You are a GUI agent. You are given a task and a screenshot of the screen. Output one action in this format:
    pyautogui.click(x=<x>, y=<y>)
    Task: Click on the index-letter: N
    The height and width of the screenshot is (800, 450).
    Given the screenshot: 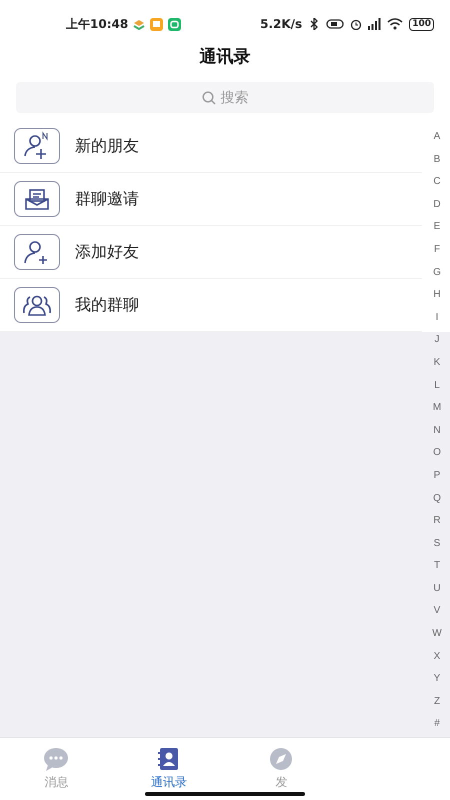 What is the action you would take?
    pyautogui.click(x=437, y=431)
    